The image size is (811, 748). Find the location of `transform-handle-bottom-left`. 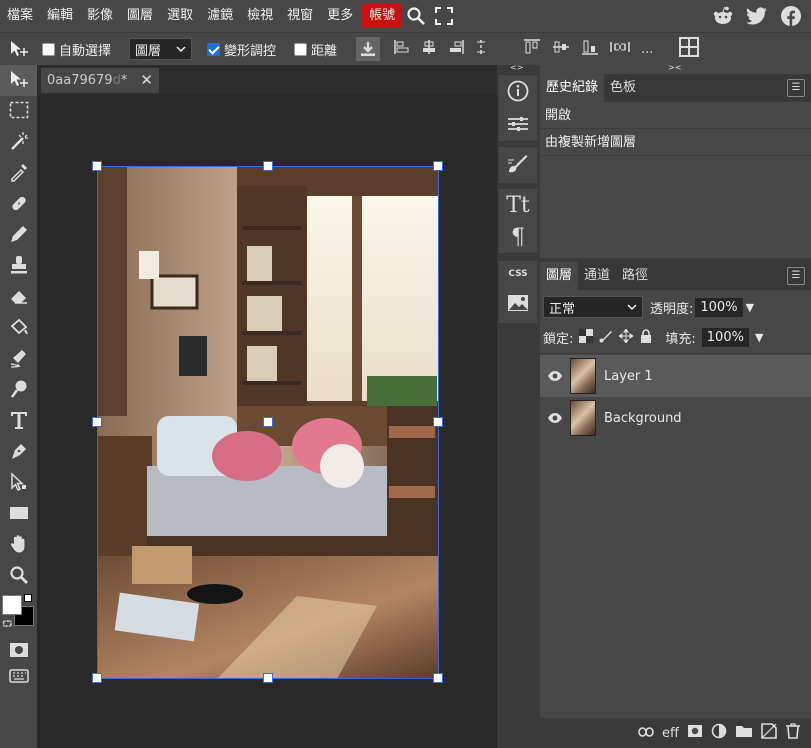

transform-handle-bottom-left is located at coordinates (97, 678).